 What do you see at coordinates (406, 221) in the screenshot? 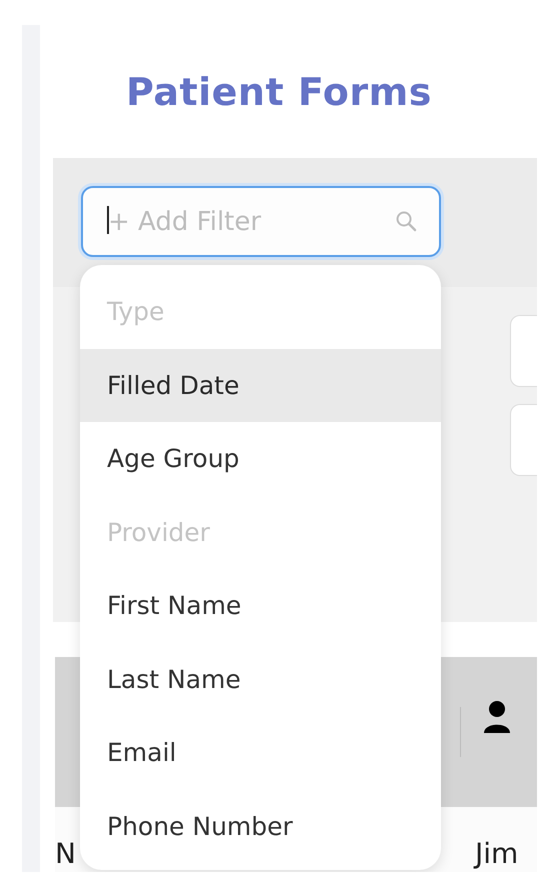
I see `search-icon` at bounding box center [406, 221].